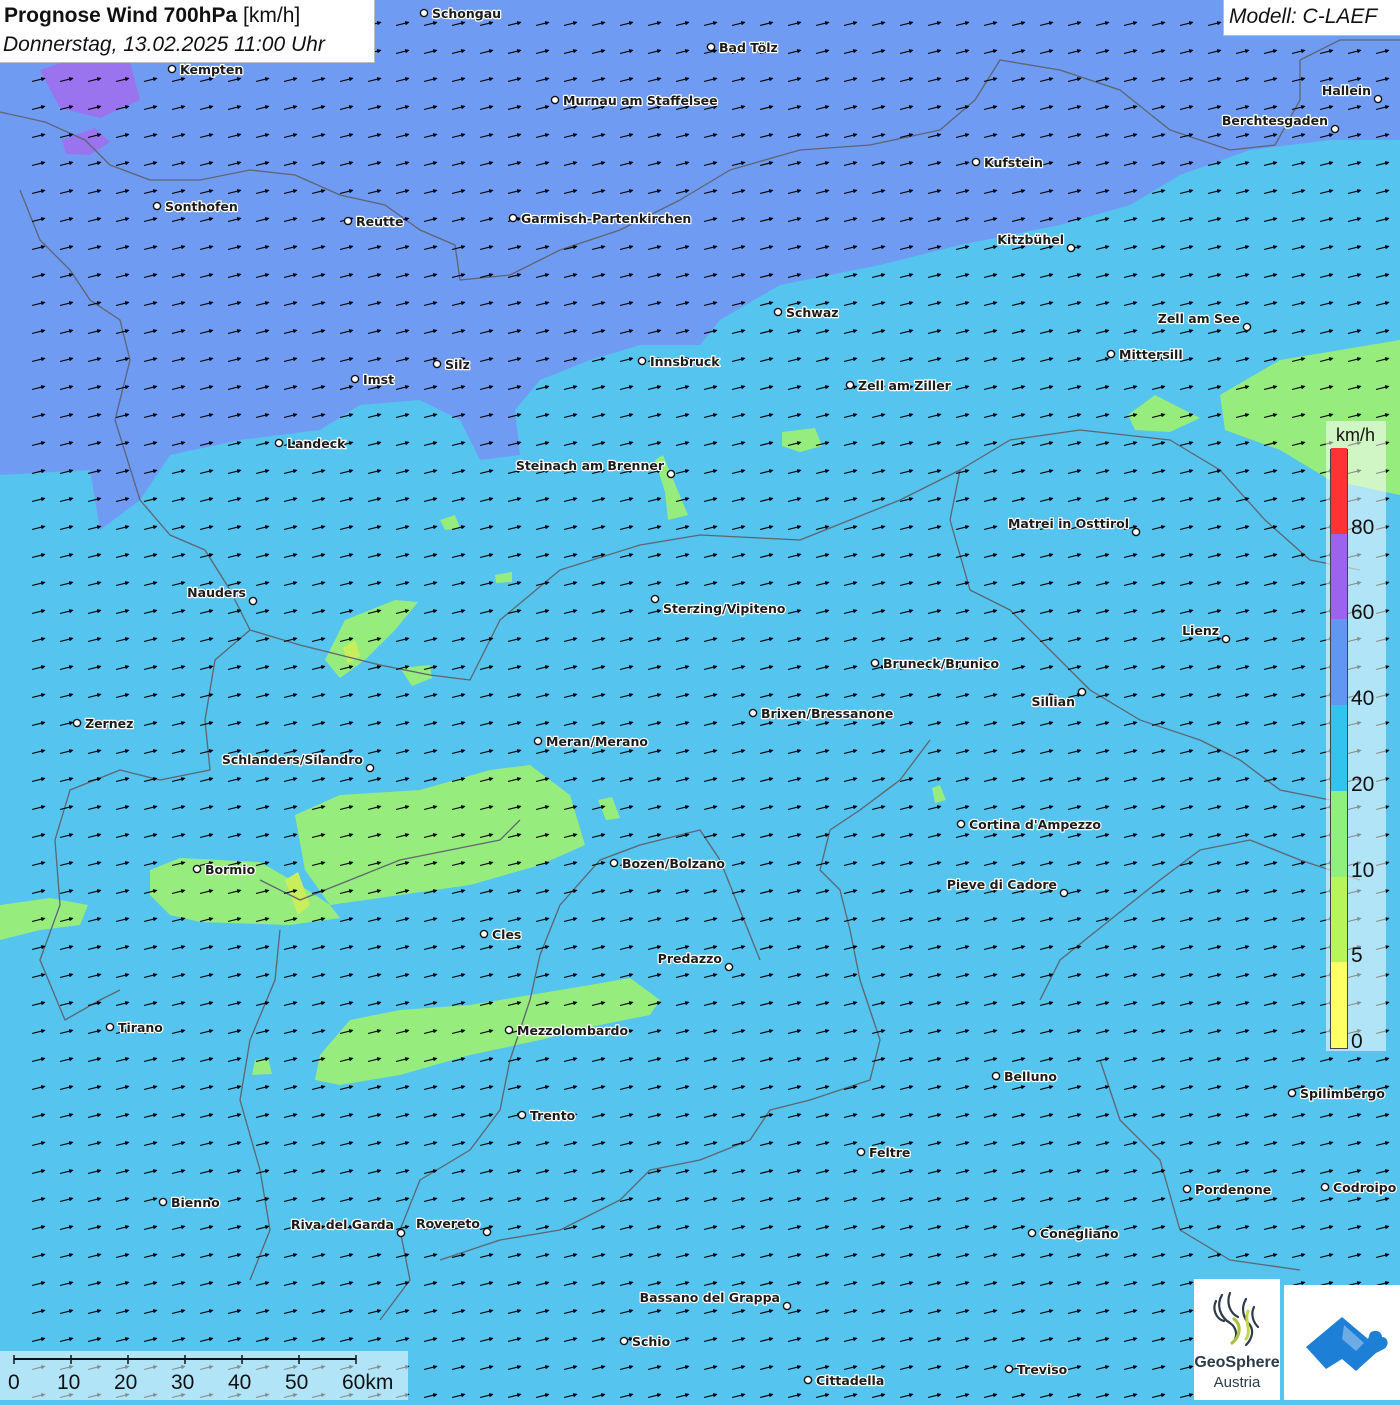 The image size is (1400, 1405). I want to click on city-label: Schlanders/Silandro, so click(293, 759).